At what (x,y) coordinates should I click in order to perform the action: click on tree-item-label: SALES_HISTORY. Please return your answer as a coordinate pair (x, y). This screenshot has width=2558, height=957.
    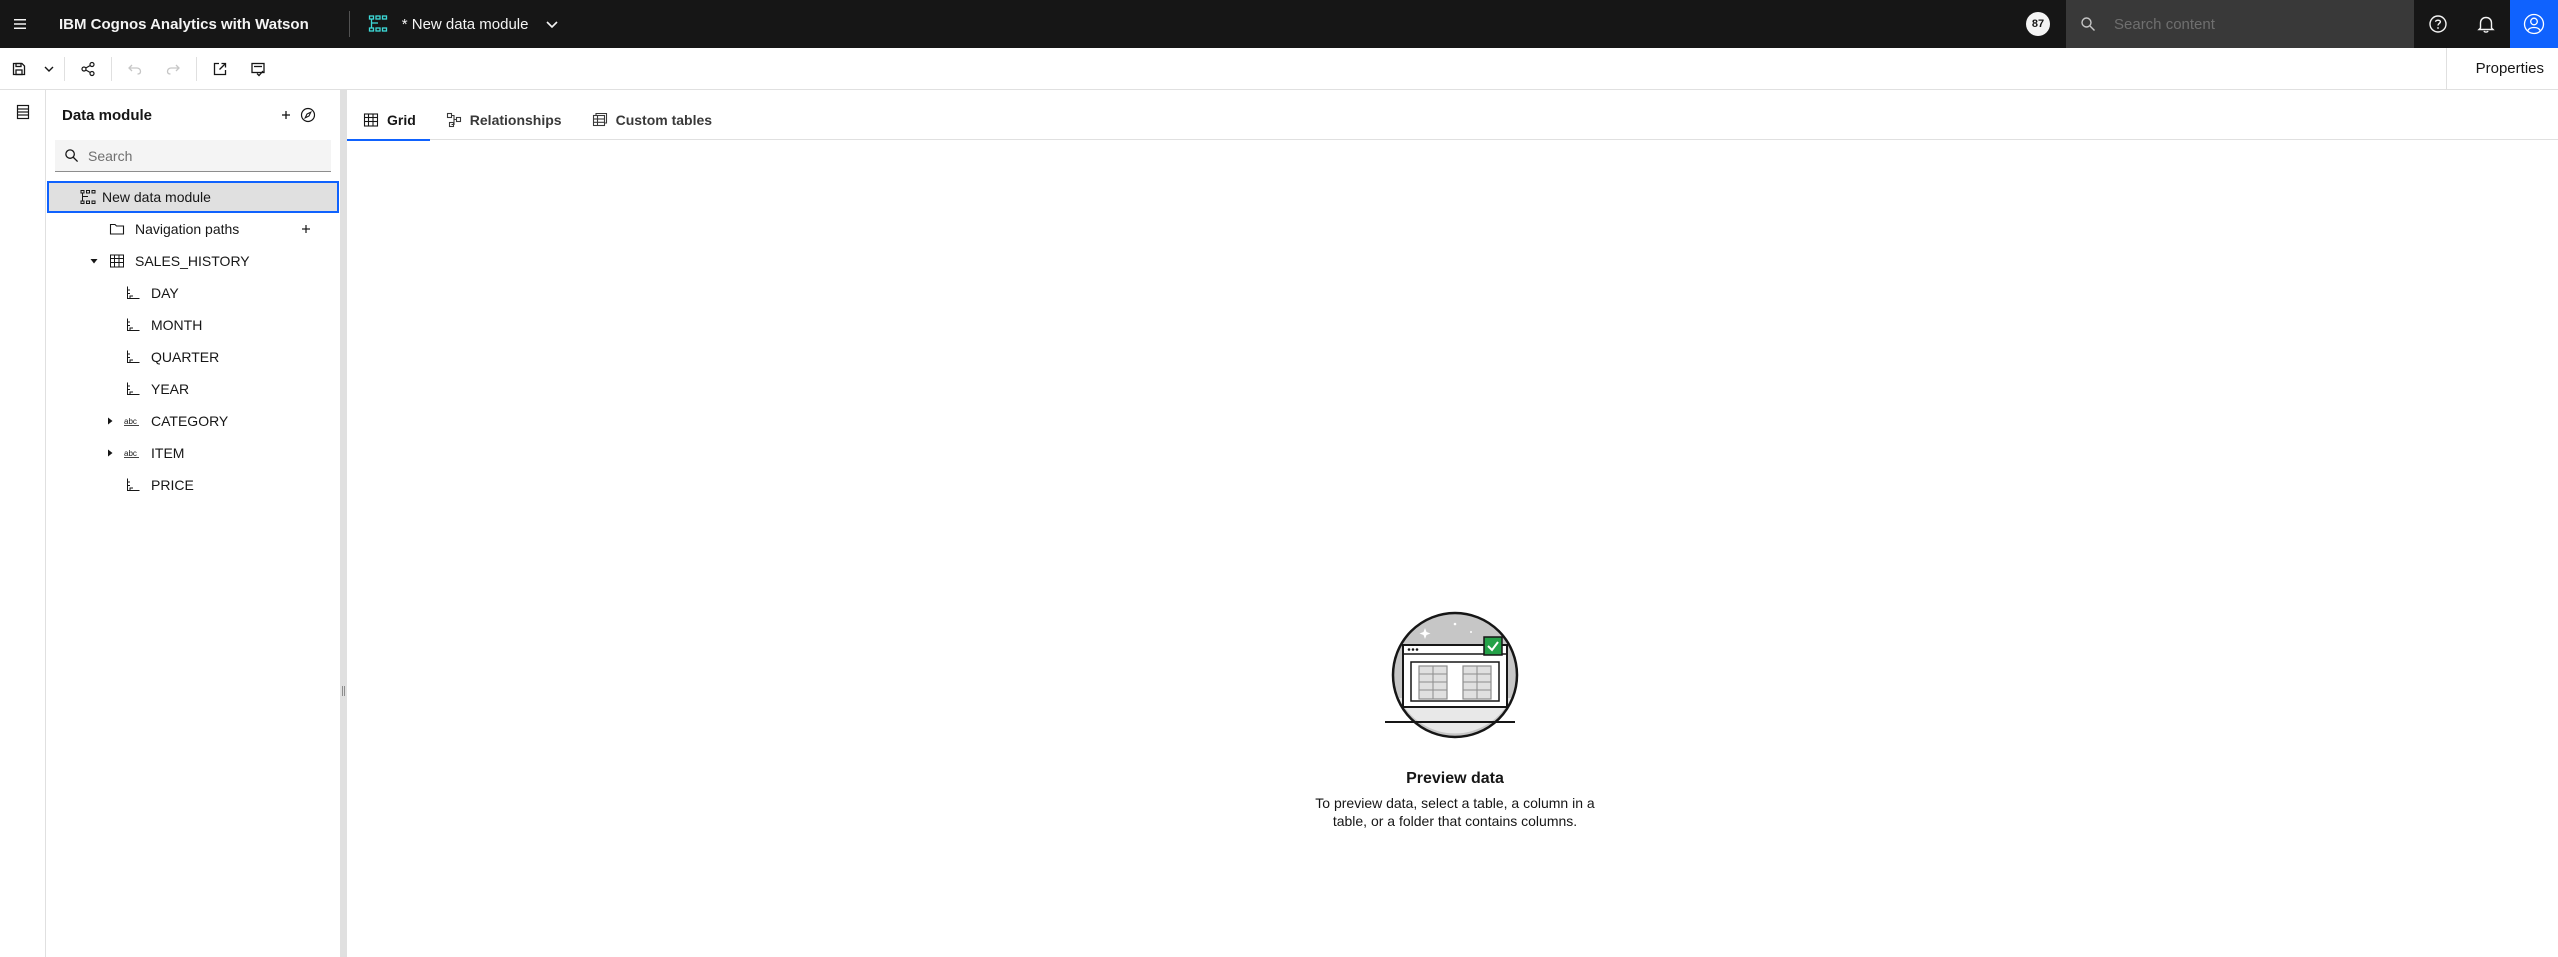
    Looking at the image, I should click on (192, 261).